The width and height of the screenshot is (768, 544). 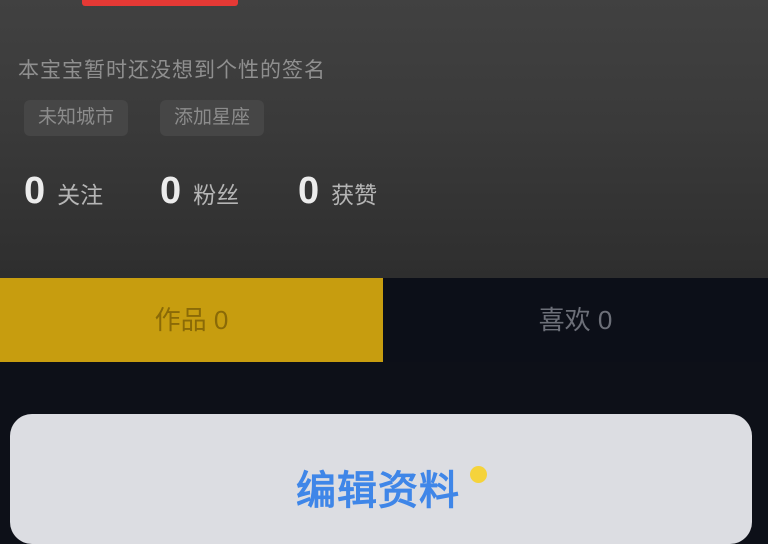 What do you see at coordinates (76, 118) in the screenshot?
I see `location-tag: 未知城市` at bounding box center [76, 118].